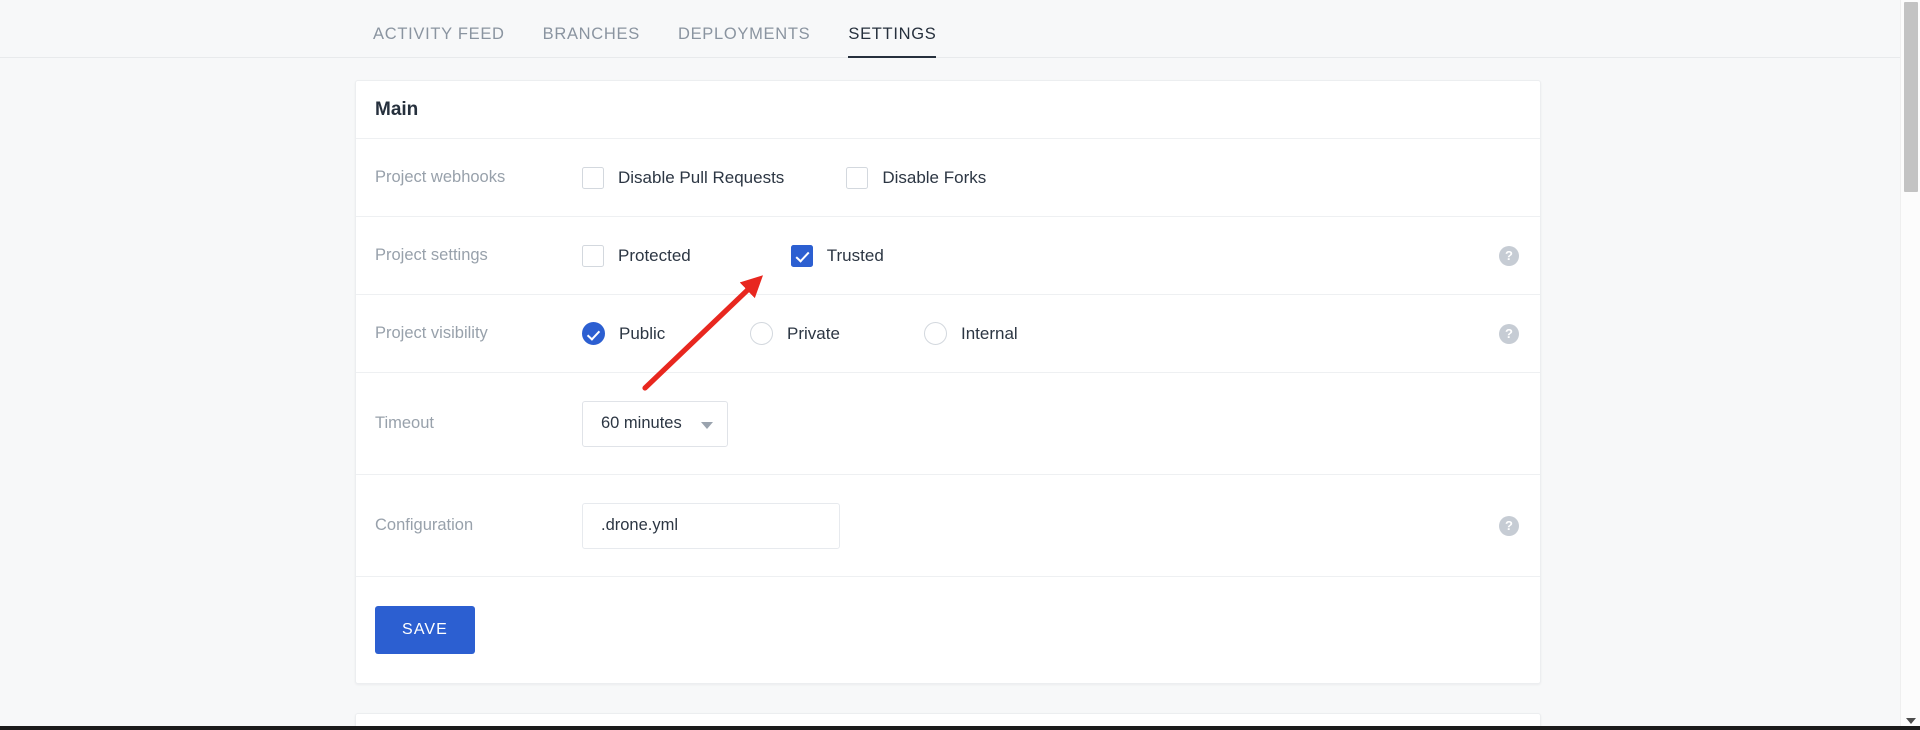 The height and width of the screenshot is (730, 1920). Describe the element at coordinates (1509, 525) in the screenshot. I see `help-icon-configuration: ?` at that location.